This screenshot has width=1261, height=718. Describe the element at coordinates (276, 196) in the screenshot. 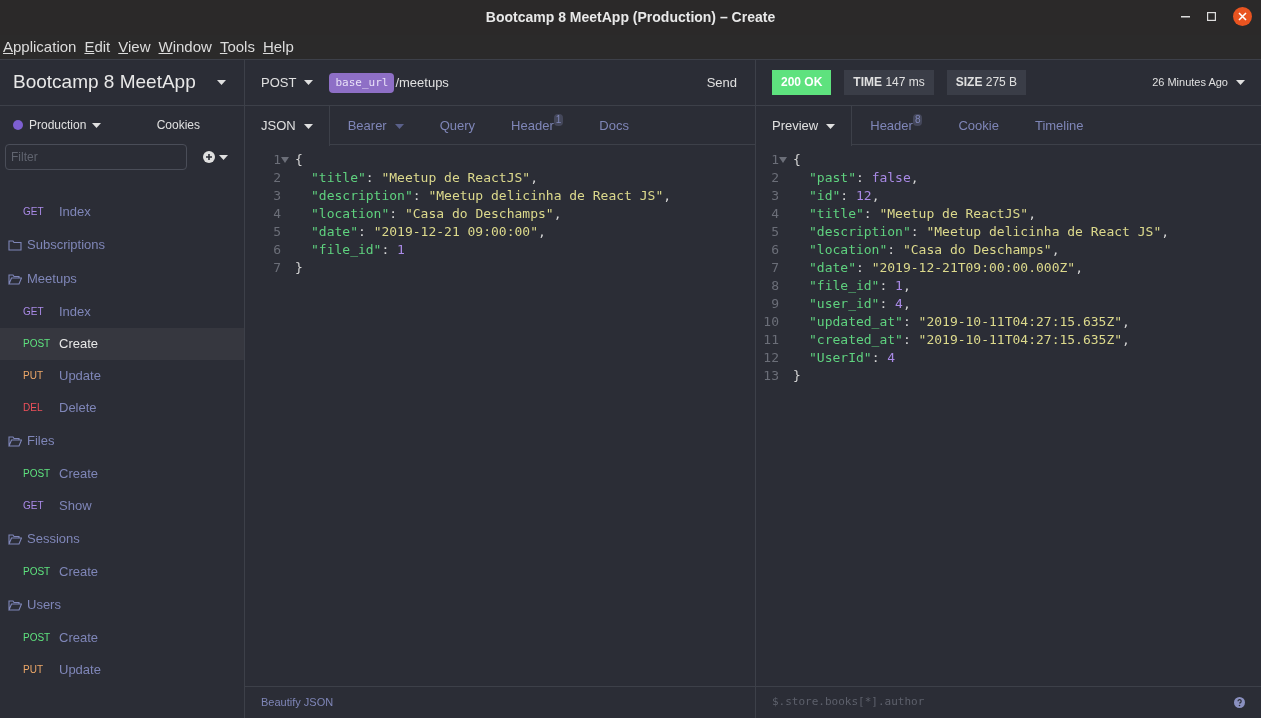

I see `line-number: 3` at that location.